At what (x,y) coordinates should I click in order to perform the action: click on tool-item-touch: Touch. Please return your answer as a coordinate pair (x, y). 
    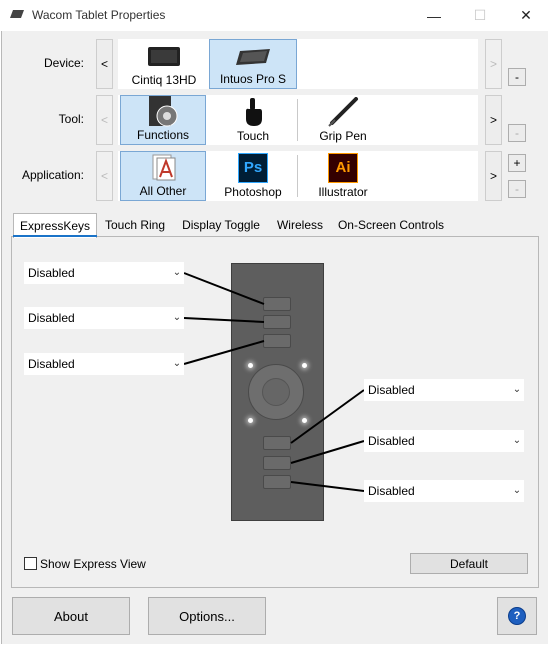
    Looking at the image, I should click on (253, 120).